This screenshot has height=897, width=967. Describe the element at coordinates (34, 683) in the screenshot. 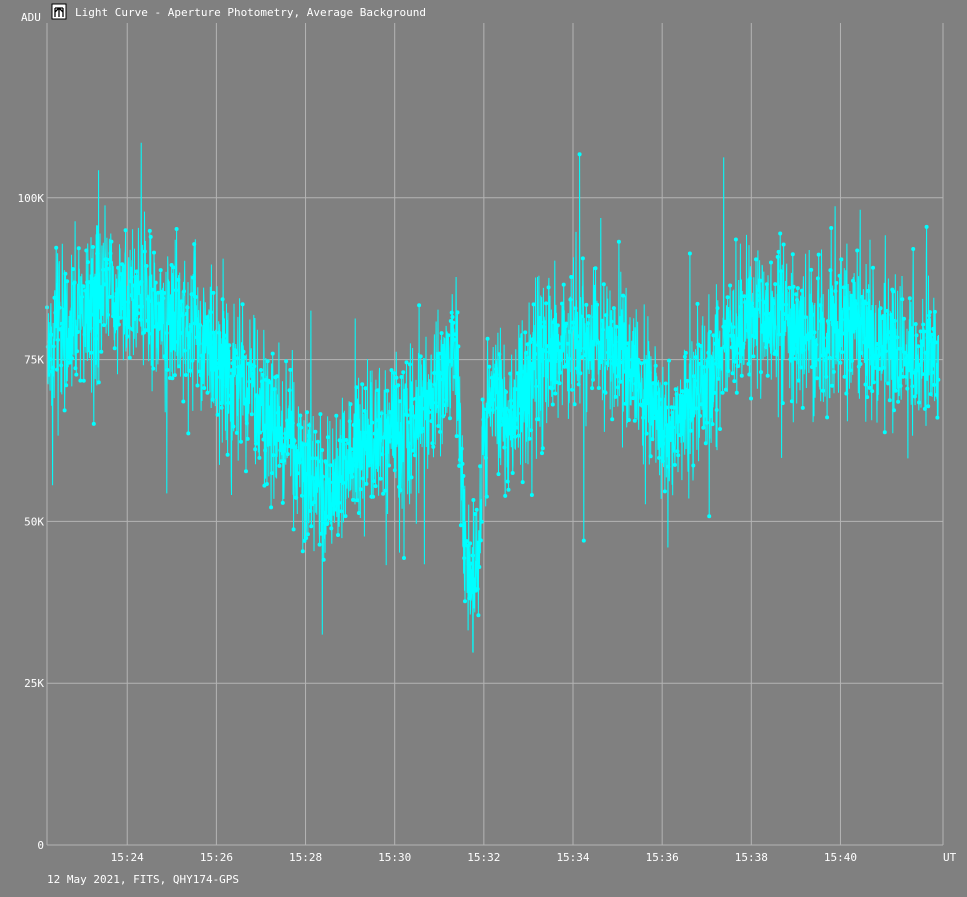

I see `y-tick-label: 25K` at that location.